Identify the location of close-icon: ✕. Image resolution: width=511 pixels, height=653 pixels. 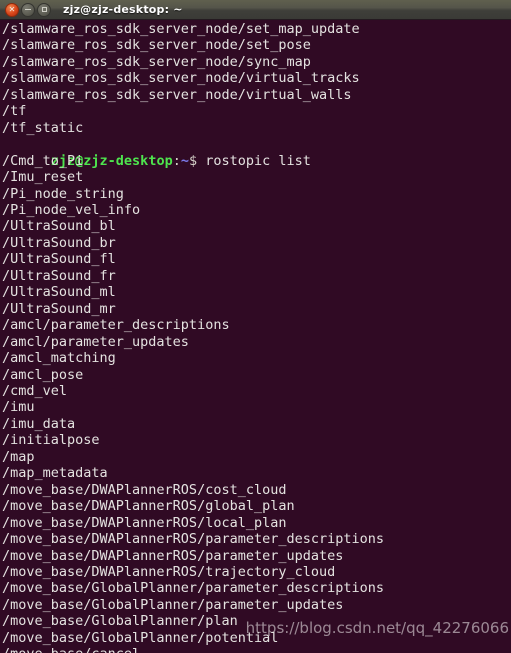
(12, 9).